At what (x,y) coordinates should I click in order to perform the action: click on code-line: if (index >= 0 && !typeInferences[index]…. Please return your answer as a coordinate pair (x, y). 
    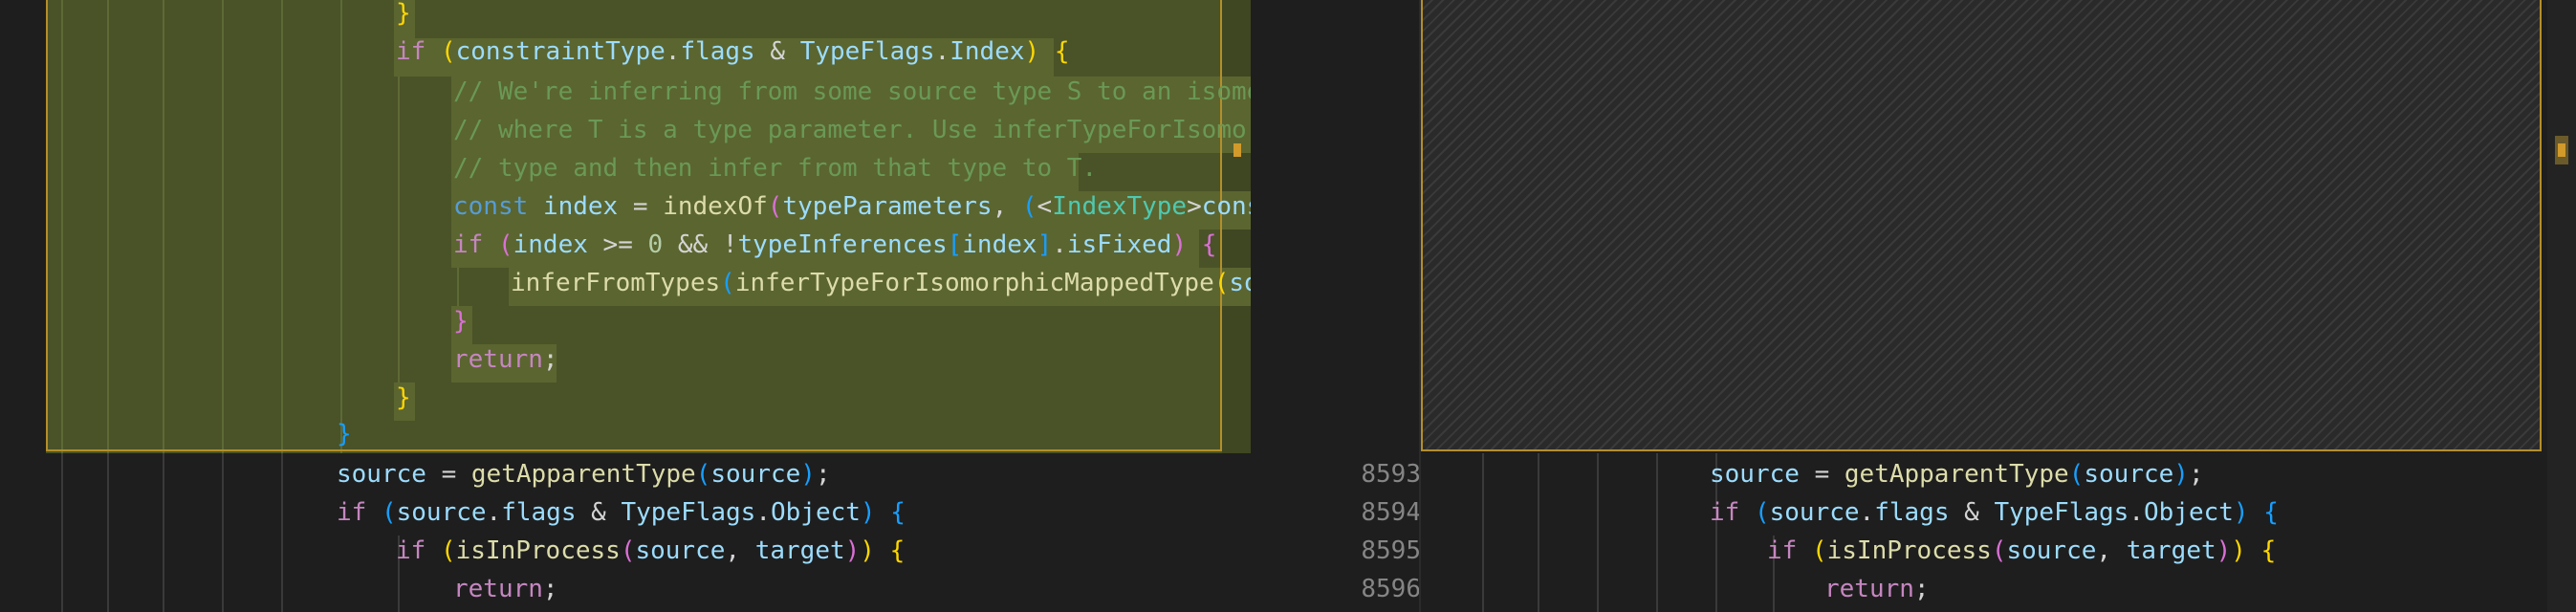
    Looking at the image, I should click on (834, 245).